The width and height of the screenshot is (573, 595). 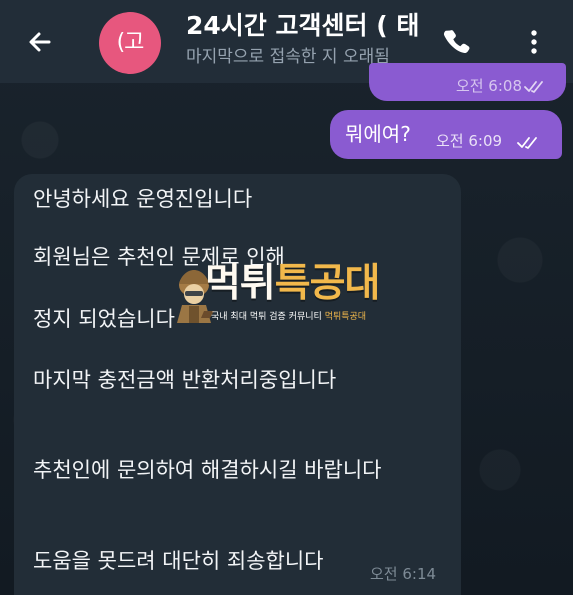 I want to click on watermark-title: 먹튀특공대, so click(x=292, y=283).